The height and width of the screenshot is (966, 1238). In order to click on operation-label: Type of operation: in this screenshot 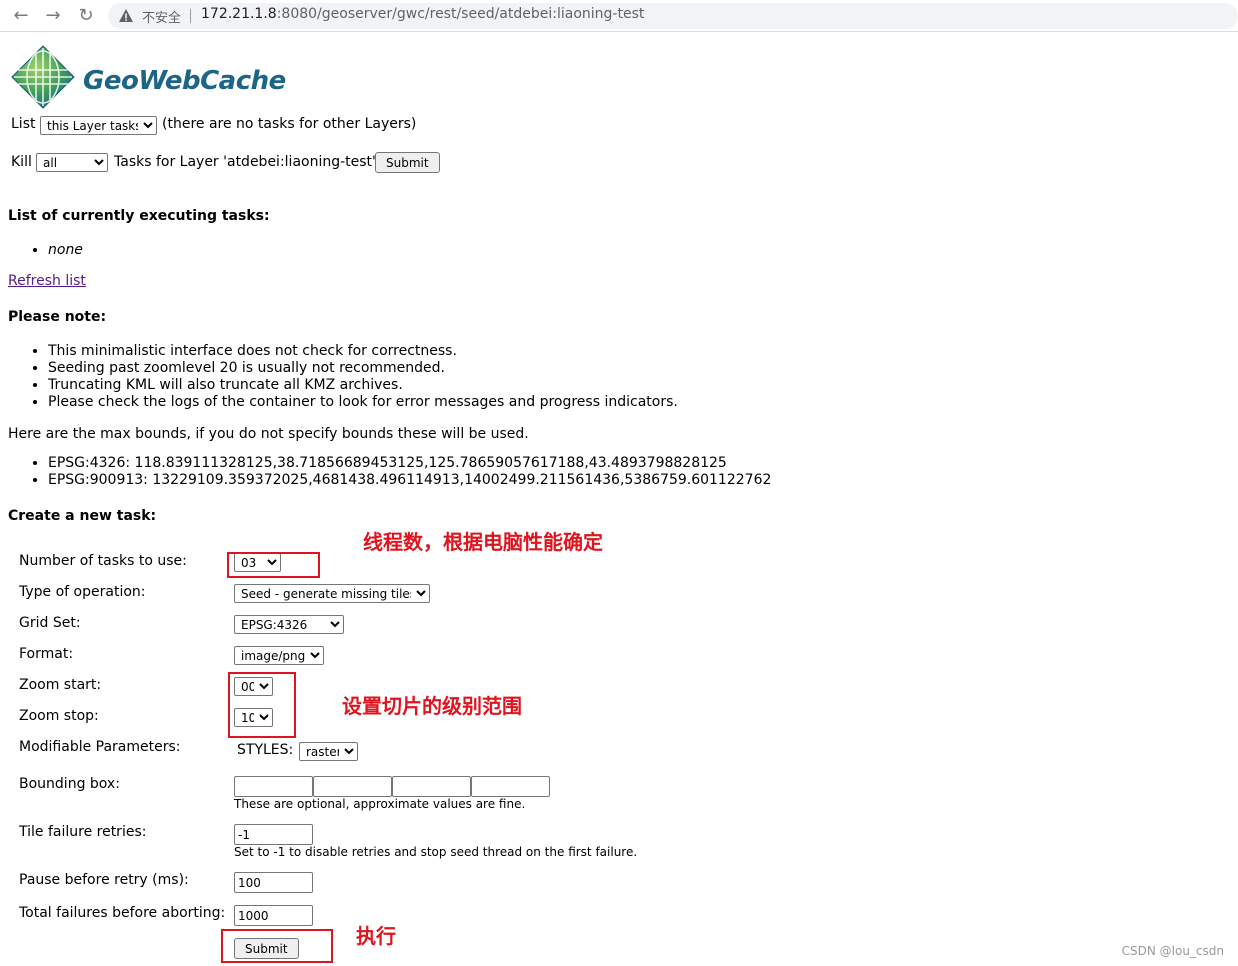, I will do `click(82, 592)`.